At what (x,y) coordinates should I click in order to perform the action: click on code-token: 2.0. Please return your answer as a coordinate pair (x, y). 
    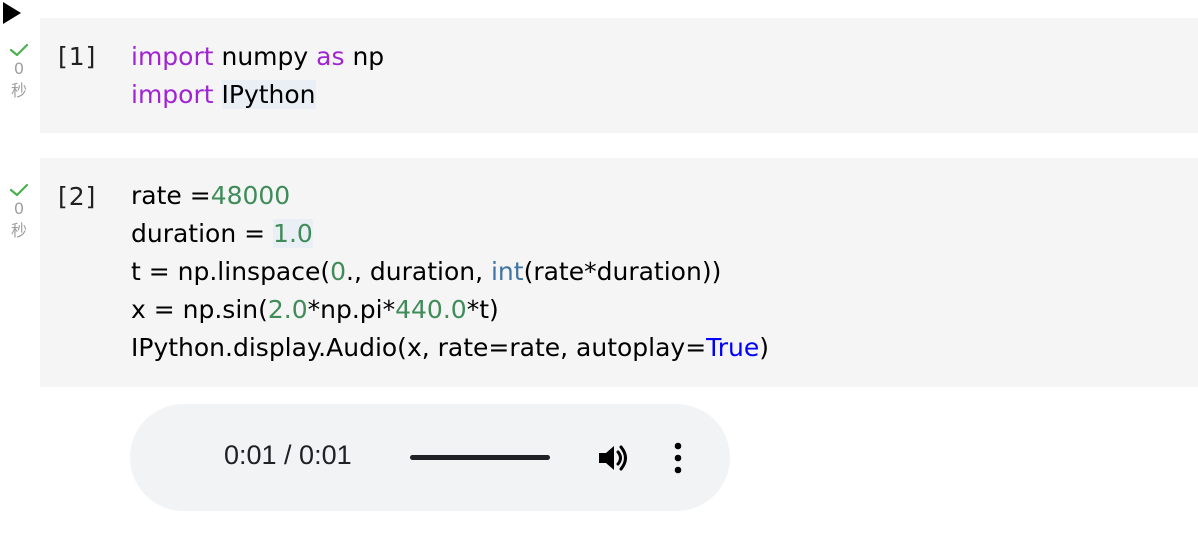
    Looking at the image, I should click on (287, 309).